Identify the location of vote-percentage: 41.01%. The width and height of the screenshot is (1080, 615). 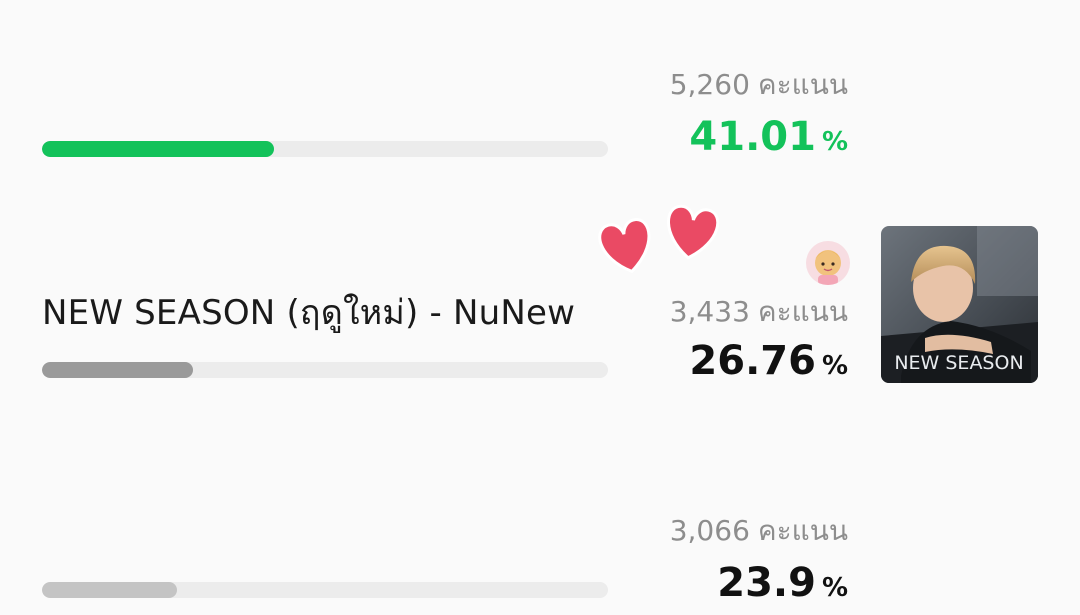
(768, 137).